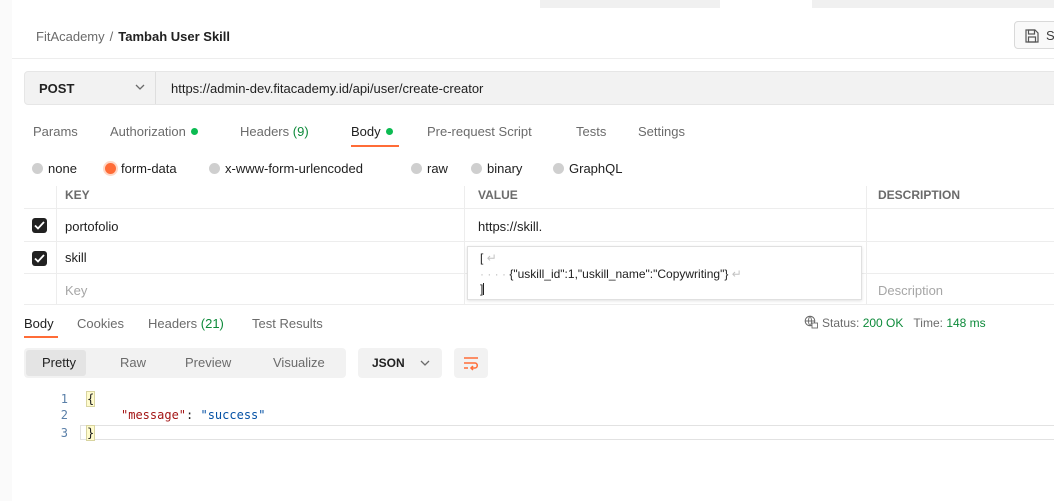 This screenshot has width=1054, height=501. I want to click on body-type-raw: raw, so click(429, 168).